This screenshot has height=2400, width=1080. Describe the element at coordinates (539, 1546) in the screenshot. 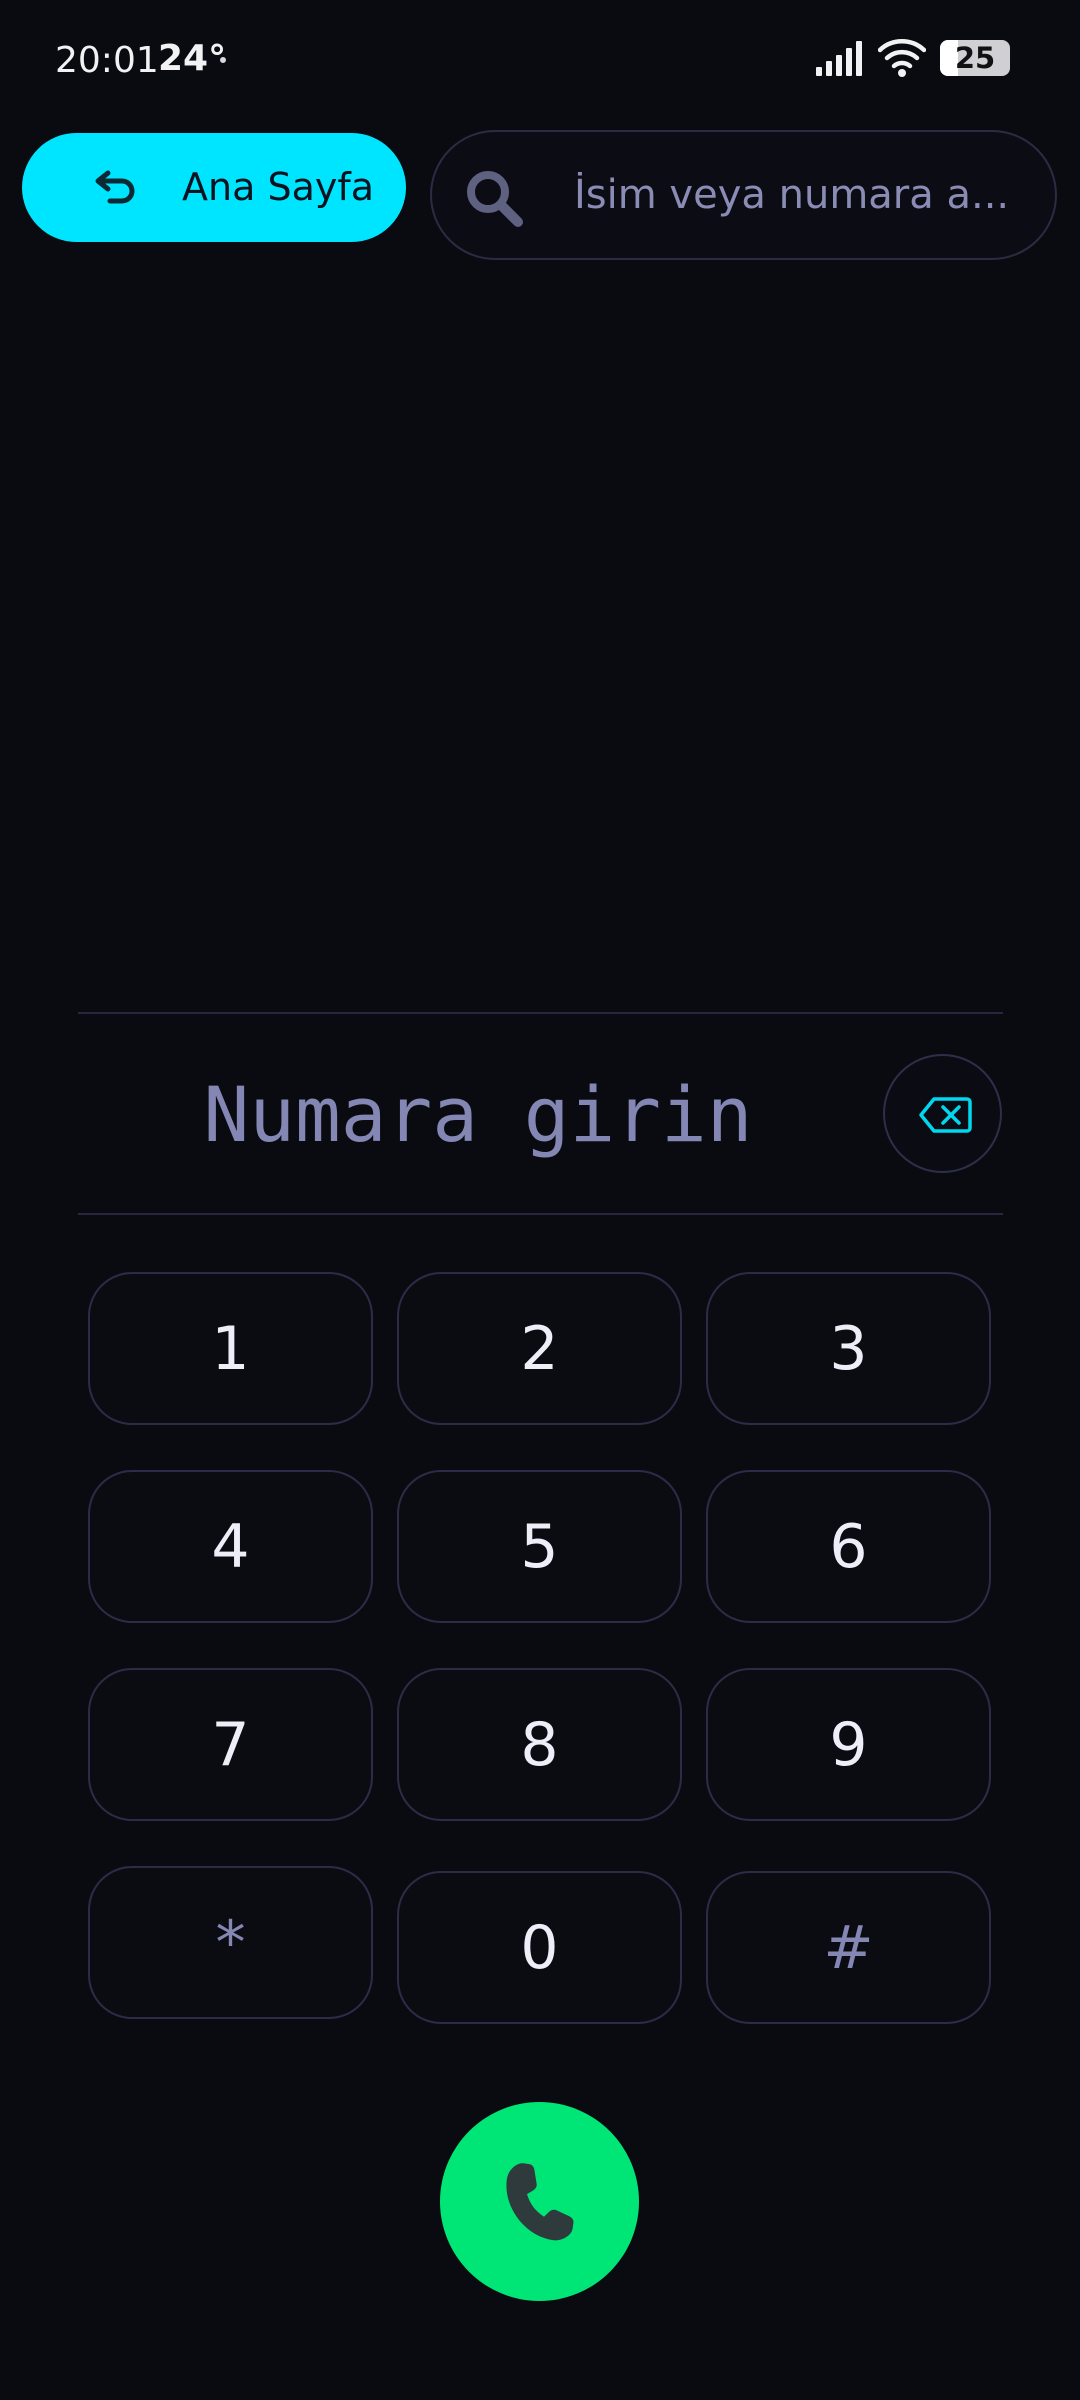

I see `key-5: 5` at that location.